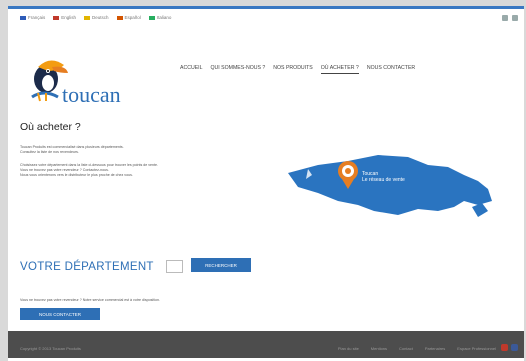 The height and width of the screenshot is (361, 526). I want to click on page-title: Où acheter ?, so click(50, 127).